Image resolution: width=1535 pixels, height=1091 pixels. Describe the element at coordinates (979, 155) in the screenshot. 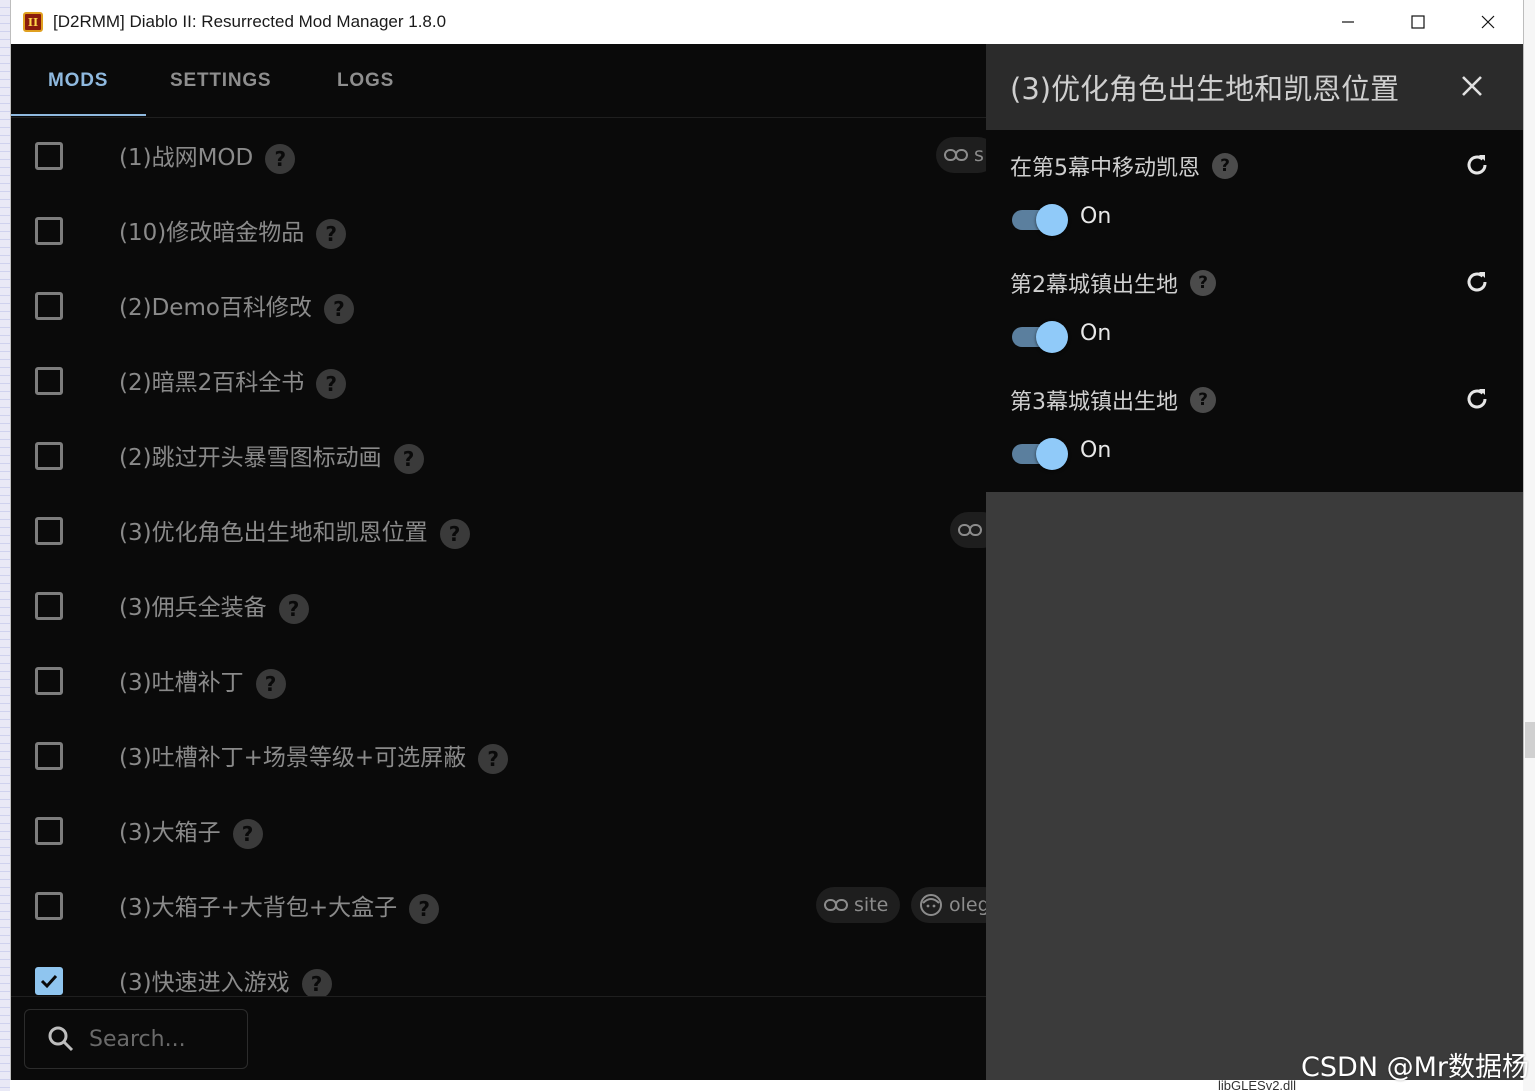

I see `link-chip-label: s` at that location.